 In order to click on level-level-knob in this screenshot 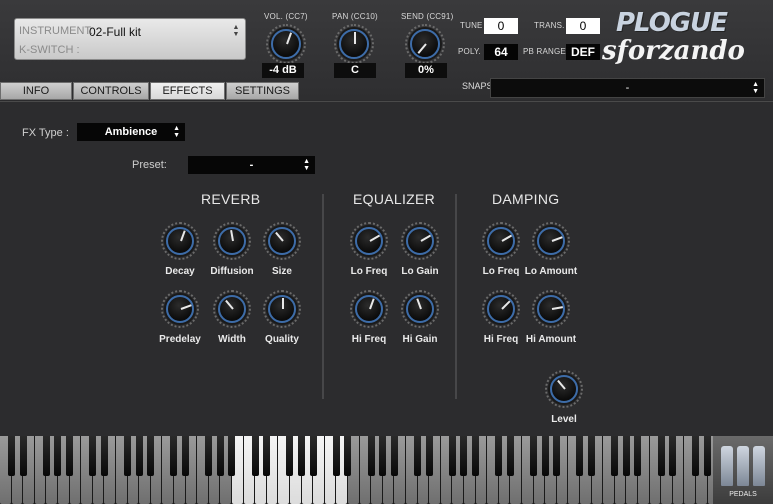, I will do `click(564, 389)`.